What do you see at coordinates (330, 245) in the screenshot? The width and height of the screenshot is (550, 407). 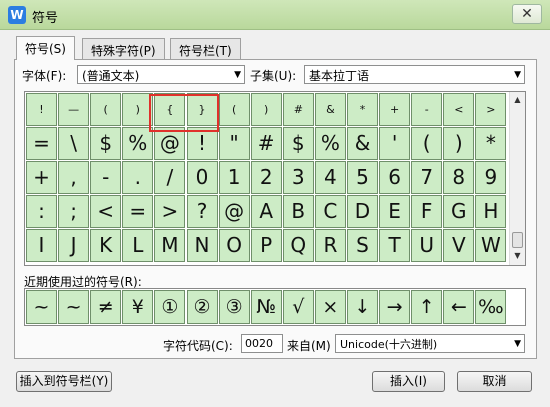 I see `symbol-cell: R` at bounding box center [330, 245].